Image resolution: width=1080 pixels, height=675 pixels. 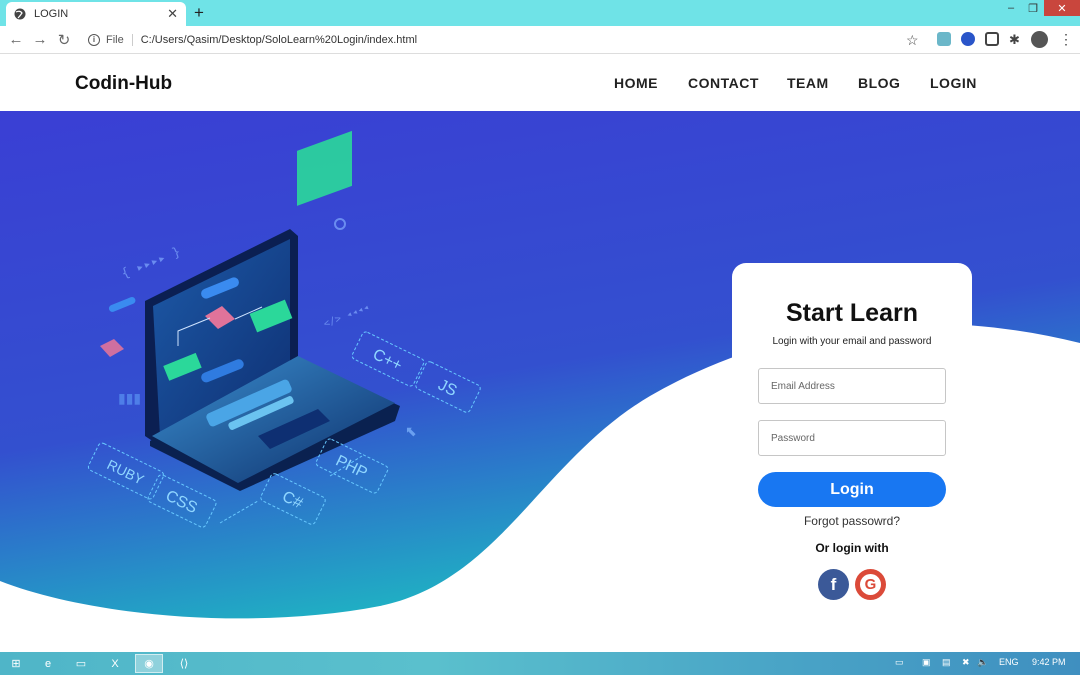 What do you see at coordinates (852, 438) in the screenshot?
I see `password-field` at bounding box center [852, 438].